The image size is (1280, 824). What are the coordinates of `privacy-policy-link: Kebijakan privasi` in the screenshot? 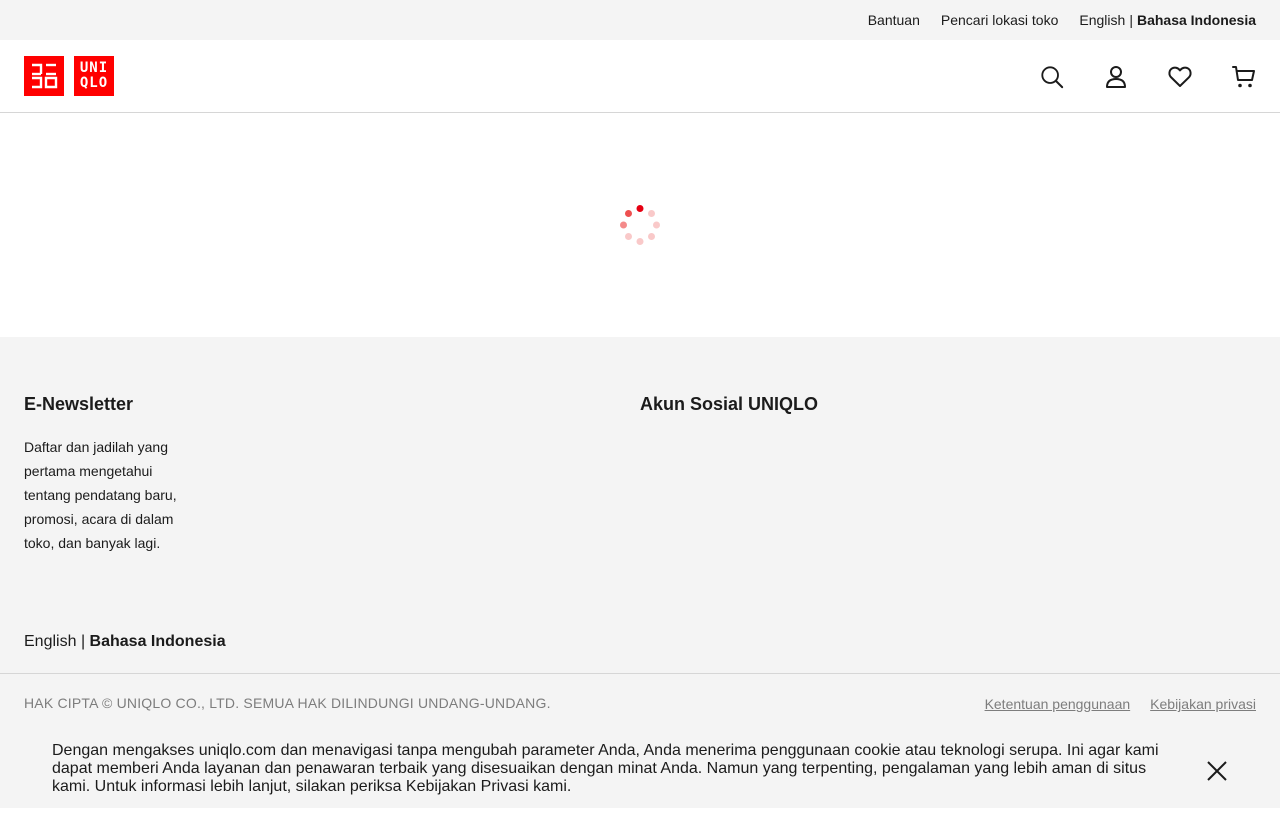 It's located at (1203, 704).